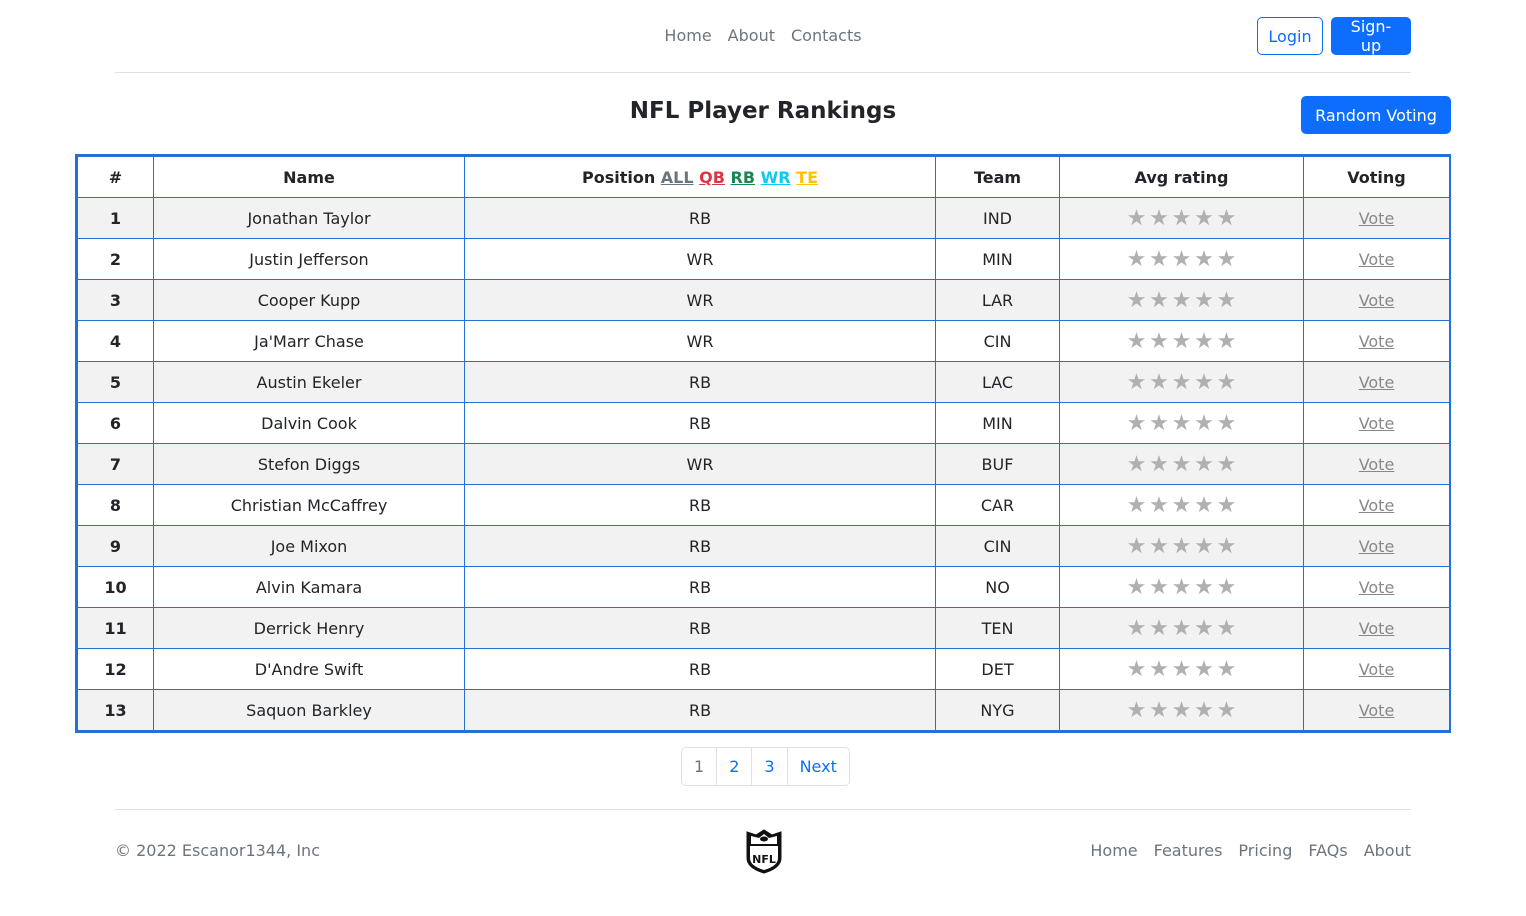  What do you see at coordinates (997, 628) in the screenshot?
I see `team-cell: TEN` at bounding box center [997, 628].